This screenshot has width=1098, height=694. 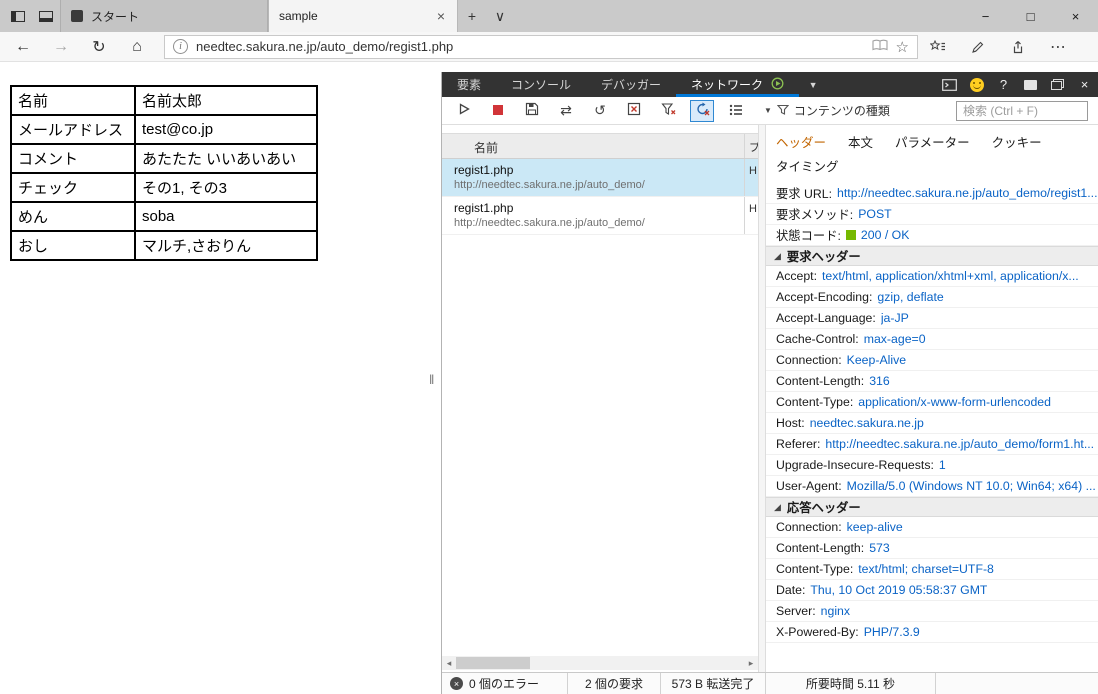 What do you see at coordinates (751, 663) in the screenshot?
I see `scroll-right-icon: ▸` at bounding box center [751, 663].